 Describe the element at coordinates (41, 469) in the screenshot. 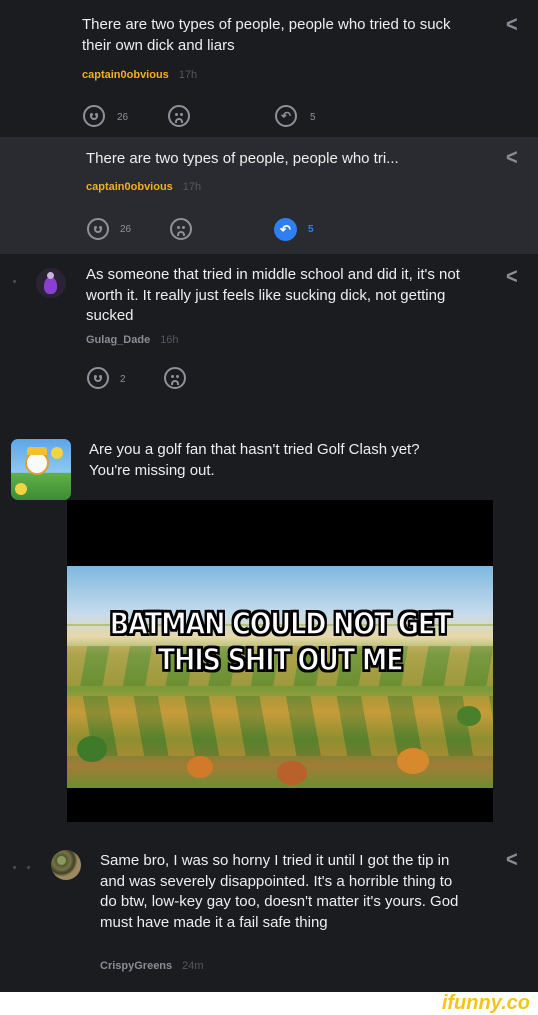

I see `golf-clash-app-icon` at that location.